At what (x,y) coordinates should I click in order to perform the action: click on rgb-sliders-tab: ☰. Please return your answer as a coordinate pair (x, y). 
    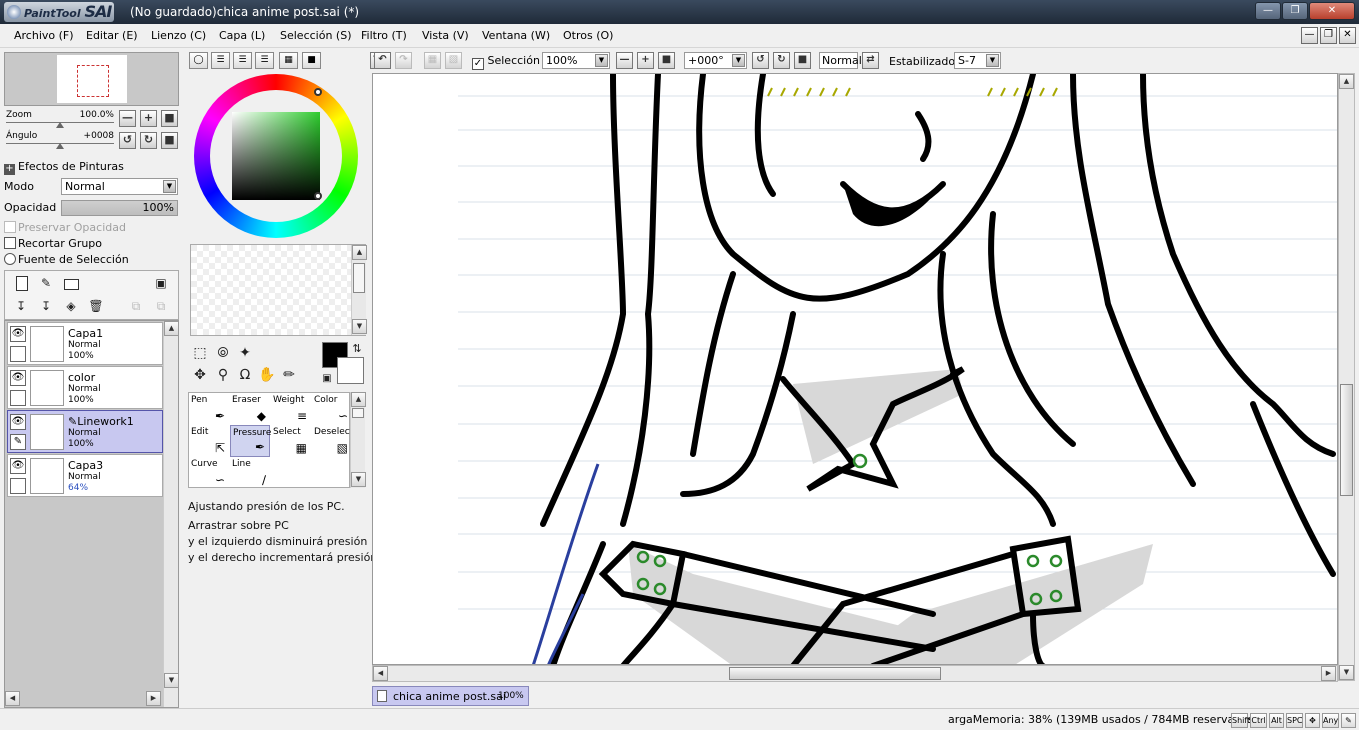
    Looking at the image, I should click on (220, 60).